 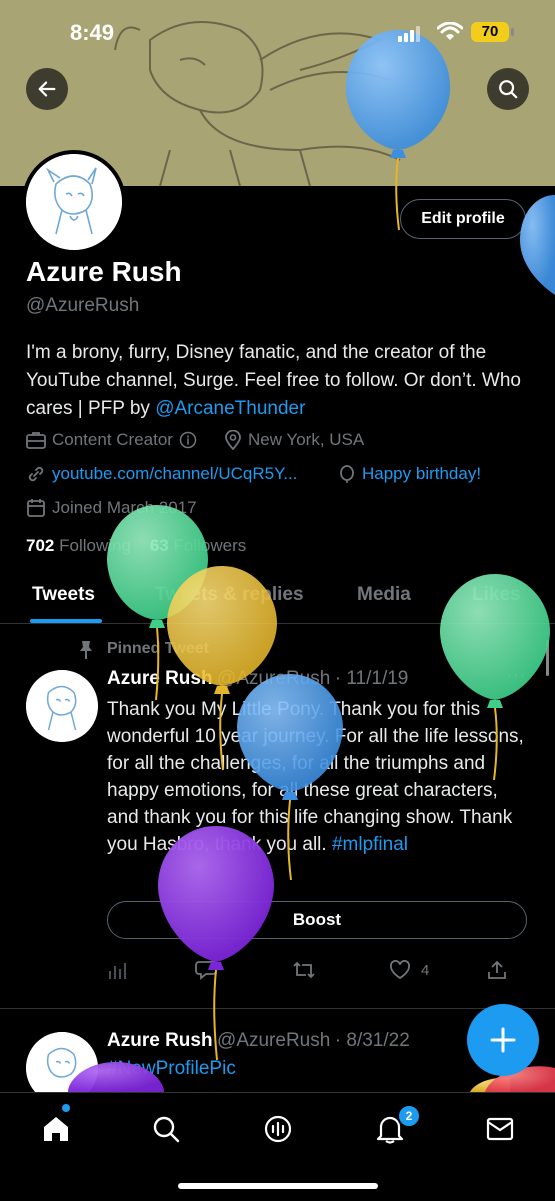 I want to click on search-button, so click(x=508, y=89).